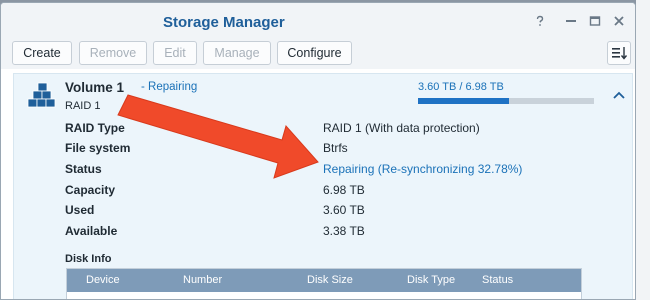 This screenshot has width=650, height=300. Describe the element at coordinates (461, 87) in the screenshot. I see `usage-text: 3.60 TB / 6.98 TB` at that location.